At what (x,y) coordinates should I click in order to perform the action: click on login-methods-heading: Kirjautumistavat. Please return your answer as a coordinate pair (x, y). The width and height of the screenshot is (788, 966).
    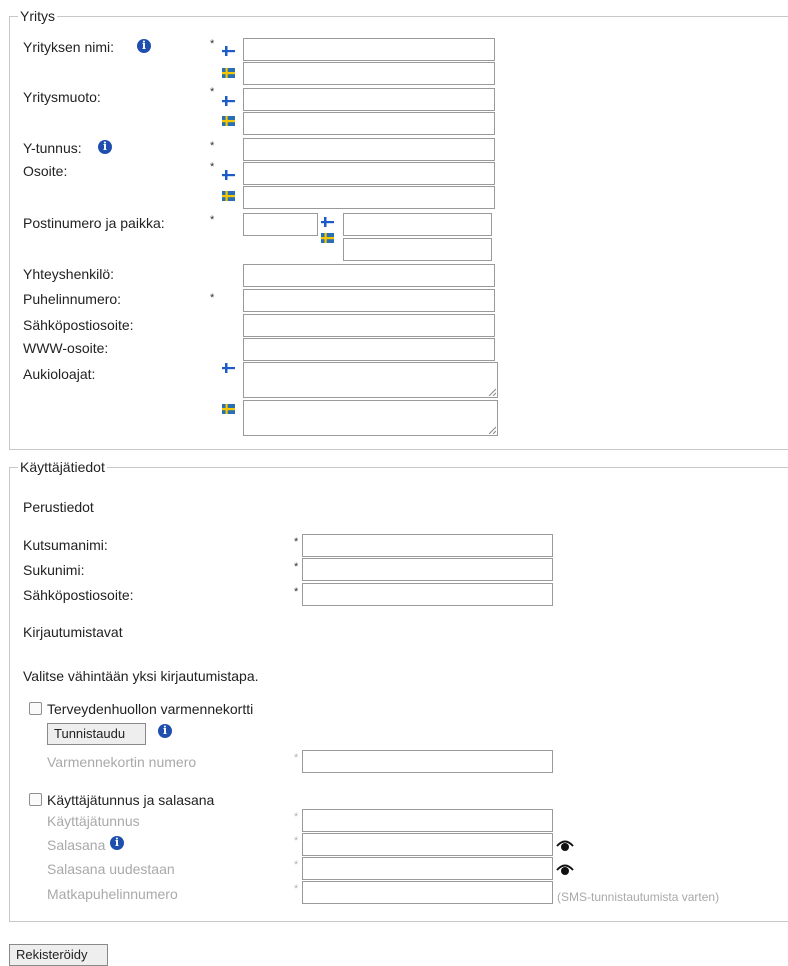
    Looking at the image, I should click on (73, 632).